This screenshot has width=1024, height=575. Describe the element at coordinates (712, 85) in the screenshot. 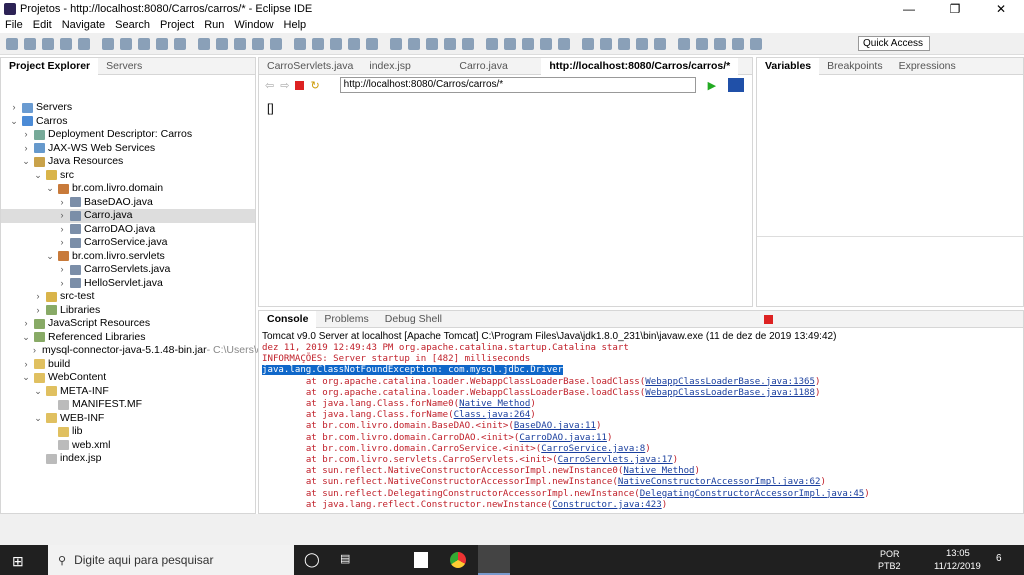

I see `go-icon: ▶` at that location.